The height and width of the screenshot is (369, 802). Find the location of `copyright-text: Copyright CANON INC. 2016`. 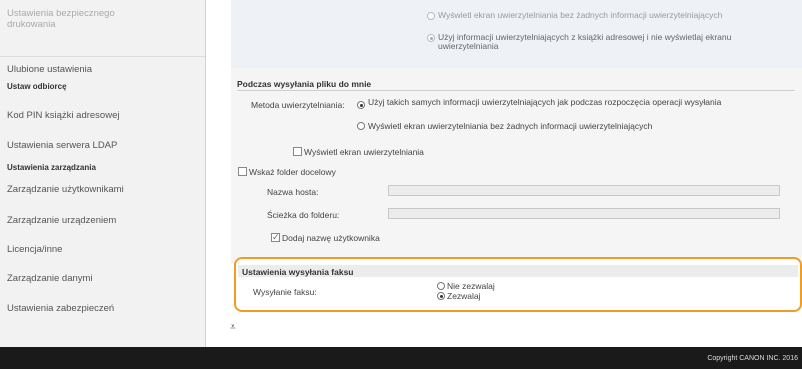

copyright-text: Copyright CANON INC. 2016 is located at coordinates (752, 358).